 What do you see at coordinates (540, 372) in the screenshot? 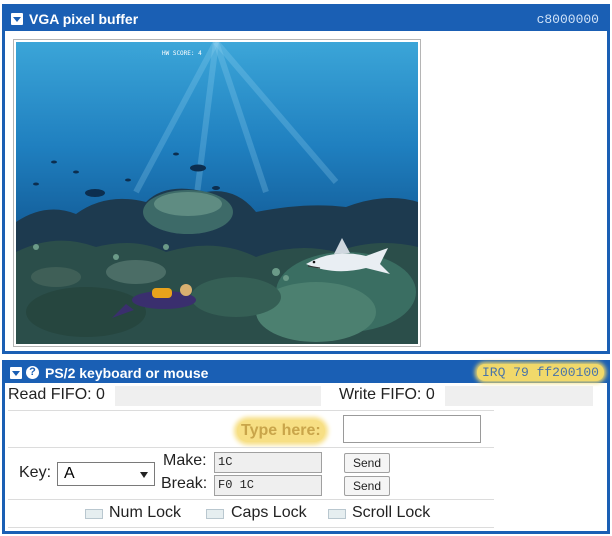
I see `irq-address: IRQ 79 ff200100` at bounding box center [540, 372].